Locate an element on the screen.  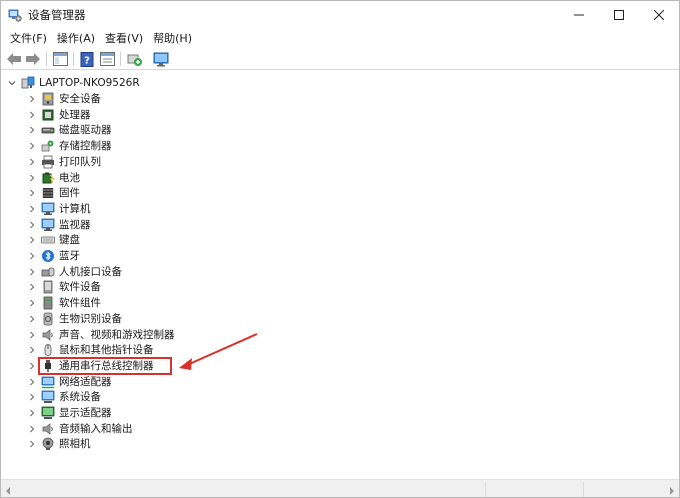
tree-item: 处理器 is located at coordinates (59, 115).